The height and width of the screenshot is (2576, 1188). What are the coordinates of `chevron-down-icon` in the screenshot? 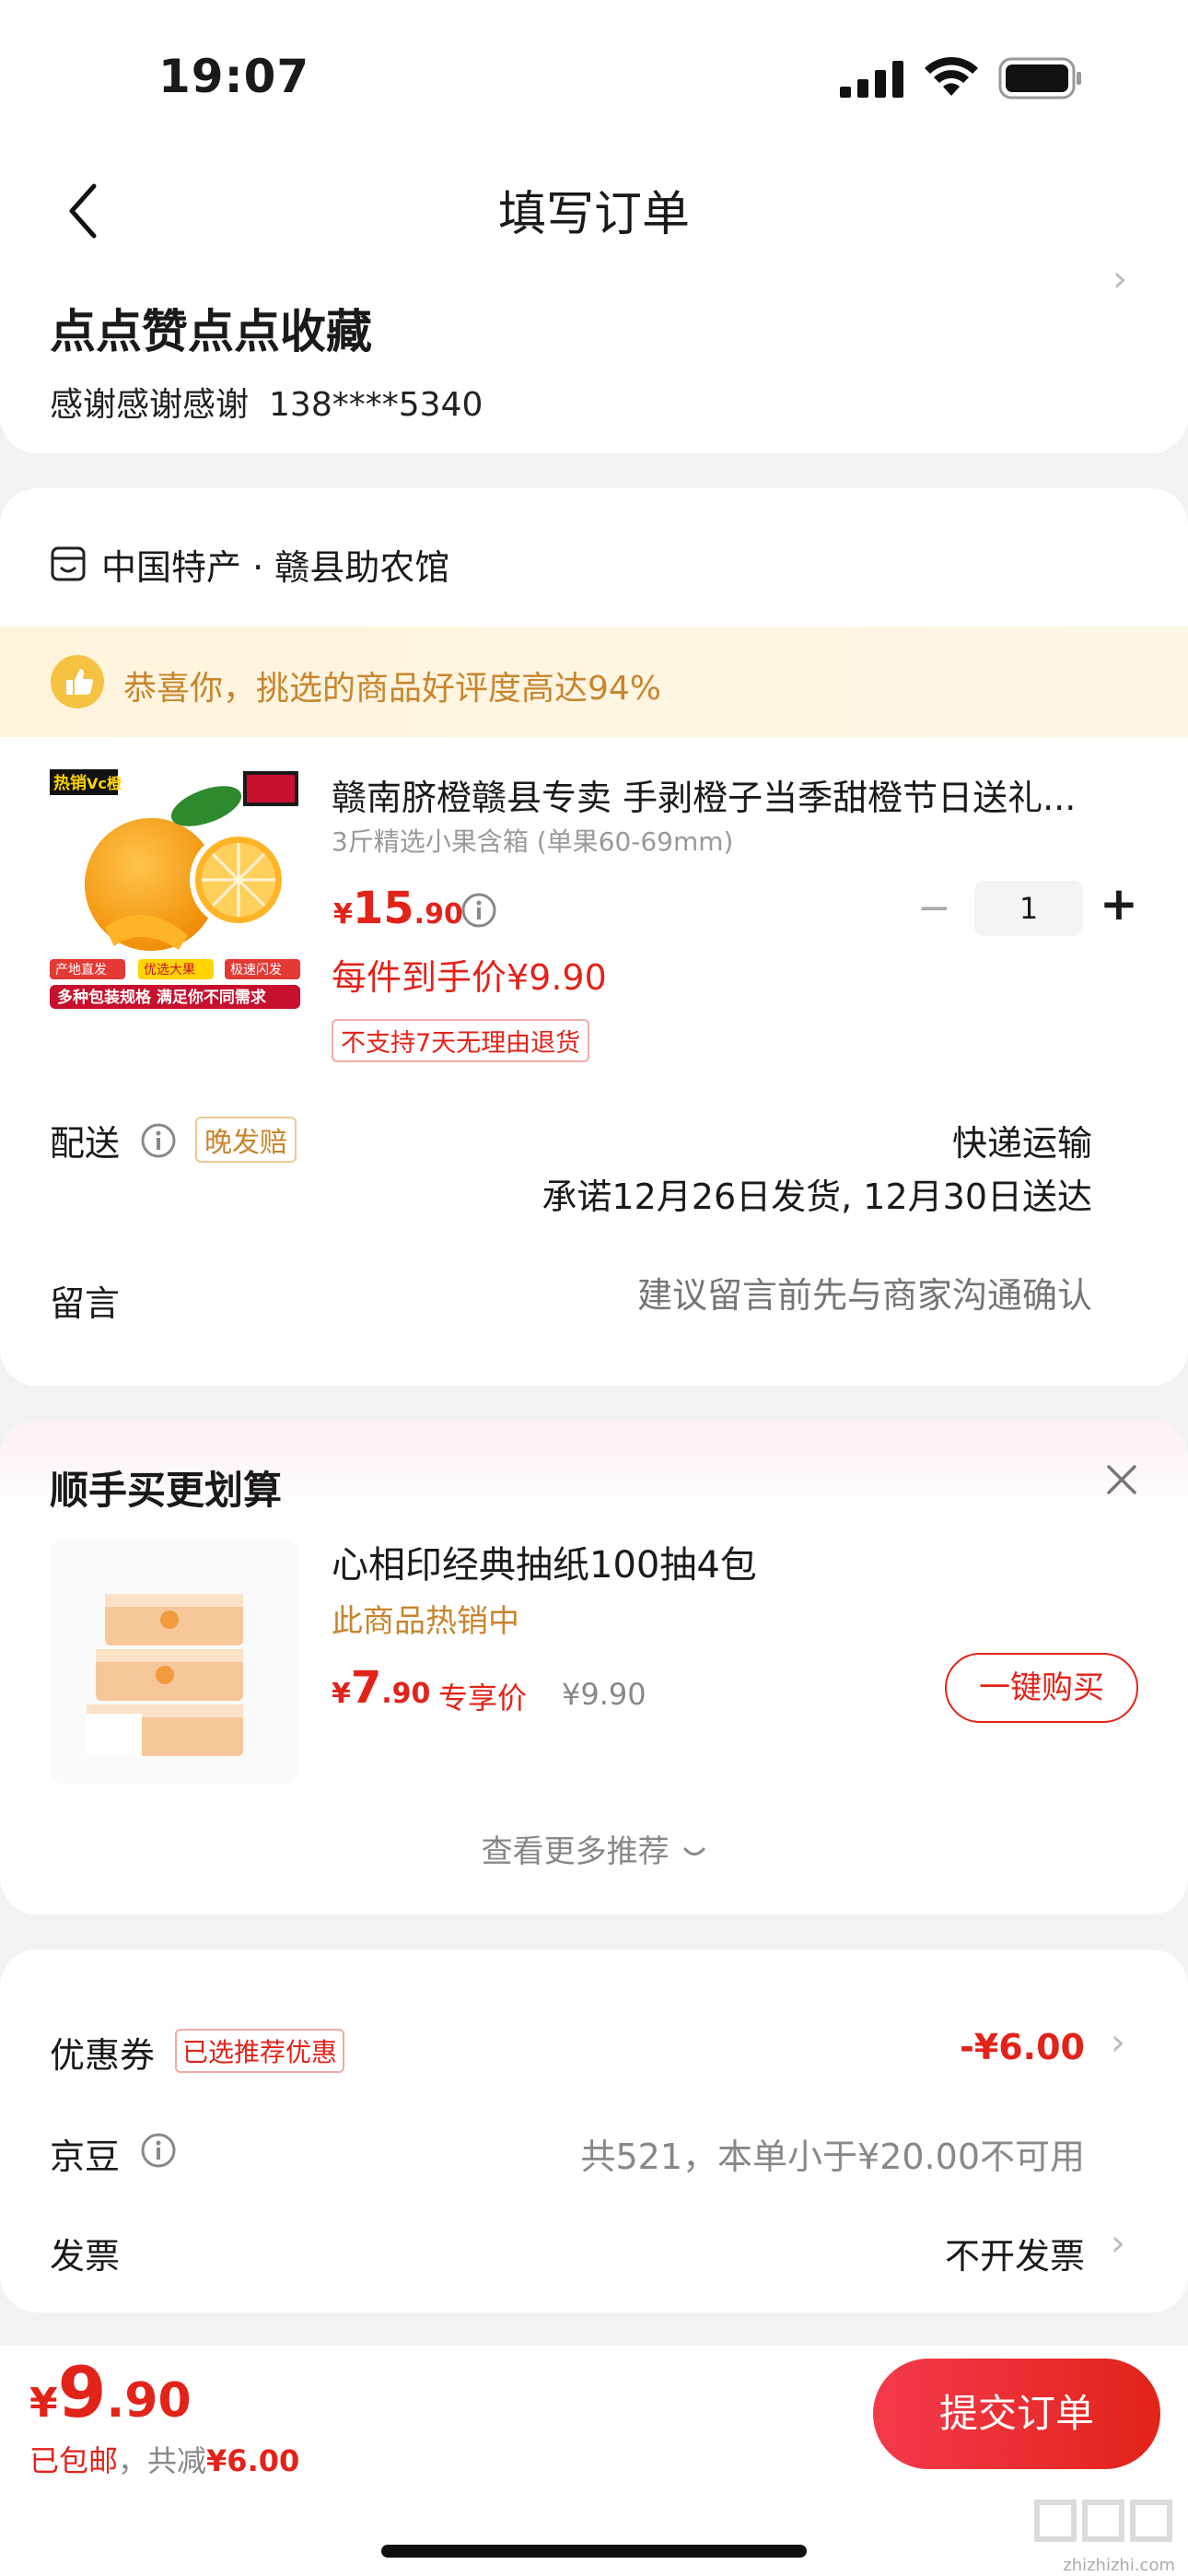 It's located at (694, 1851).